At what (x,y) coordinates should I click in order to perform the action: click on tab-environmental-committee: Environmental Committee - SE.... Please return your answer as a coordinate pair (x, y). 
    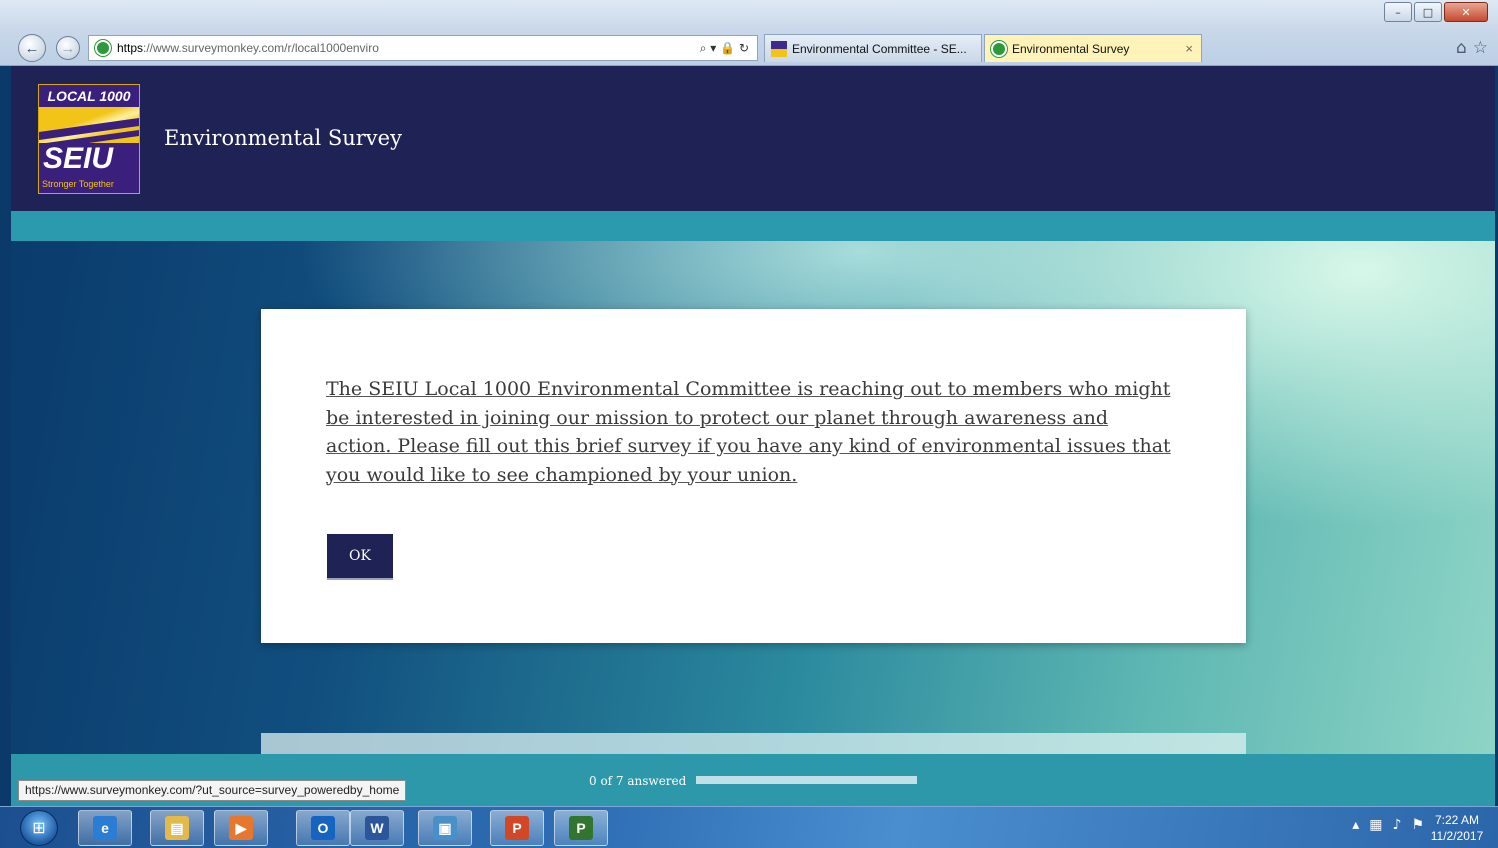
    Looking at the image, I should click on (873, 48).